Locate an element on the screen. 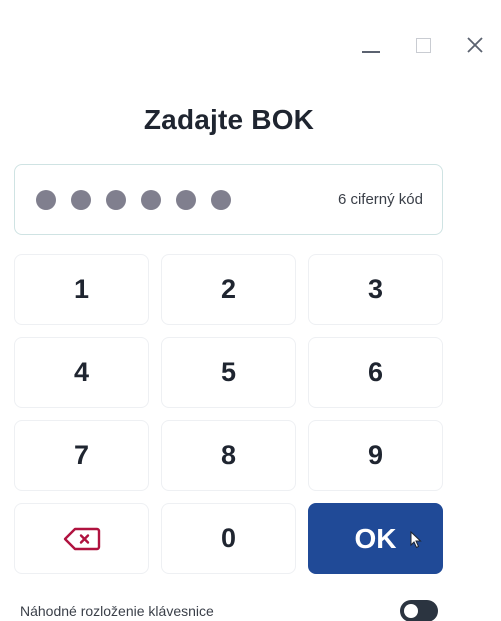 Image resolution: width=501 pixels, height=621 pixels. backspace-button is located at coordinates (81, 538).